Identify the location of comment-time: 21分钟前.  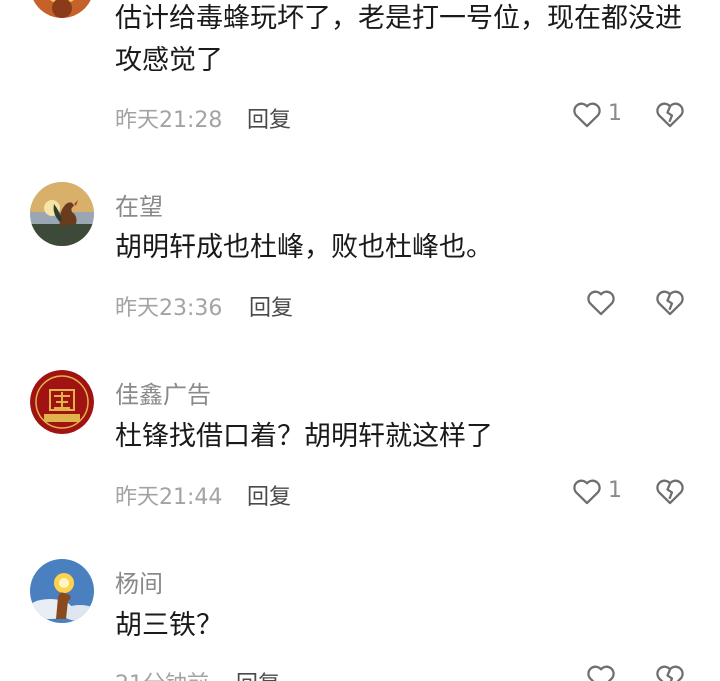
(162, 673).